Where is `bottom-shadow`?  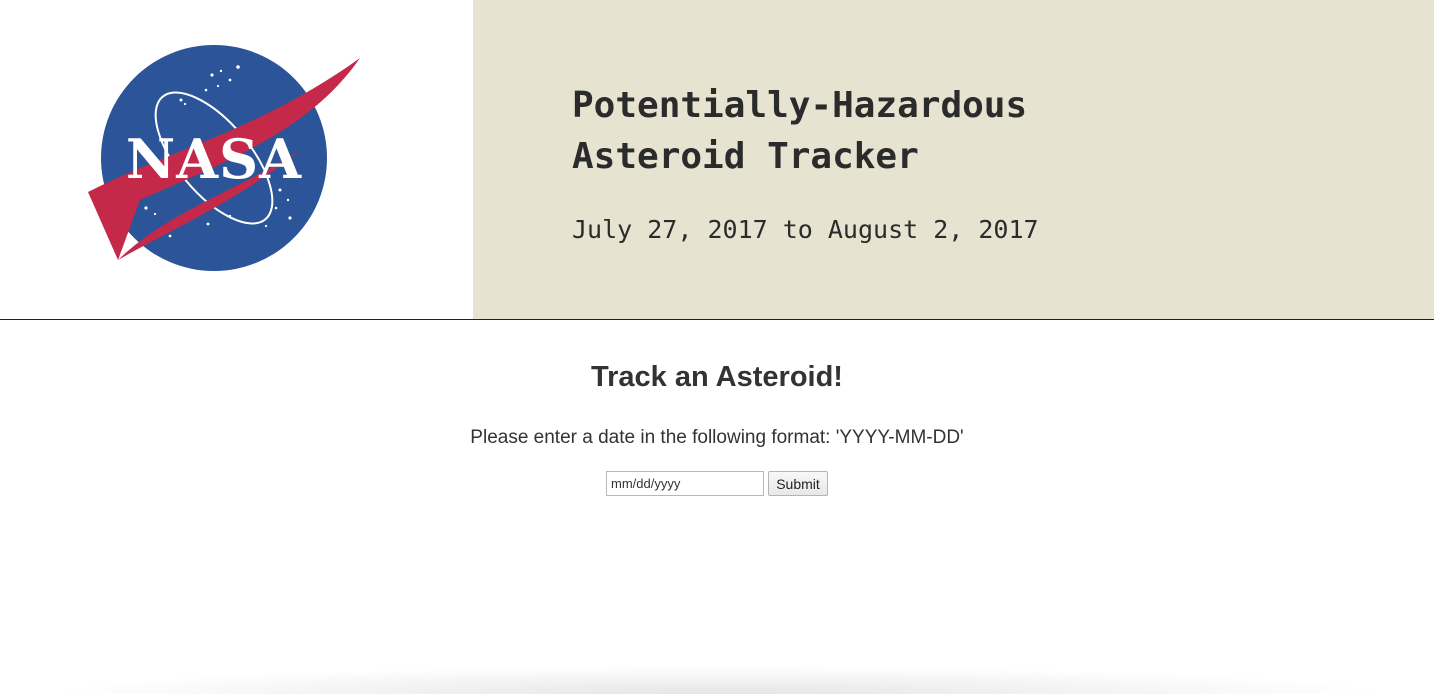 bottom-shadow is located at coordinates (717, 680).